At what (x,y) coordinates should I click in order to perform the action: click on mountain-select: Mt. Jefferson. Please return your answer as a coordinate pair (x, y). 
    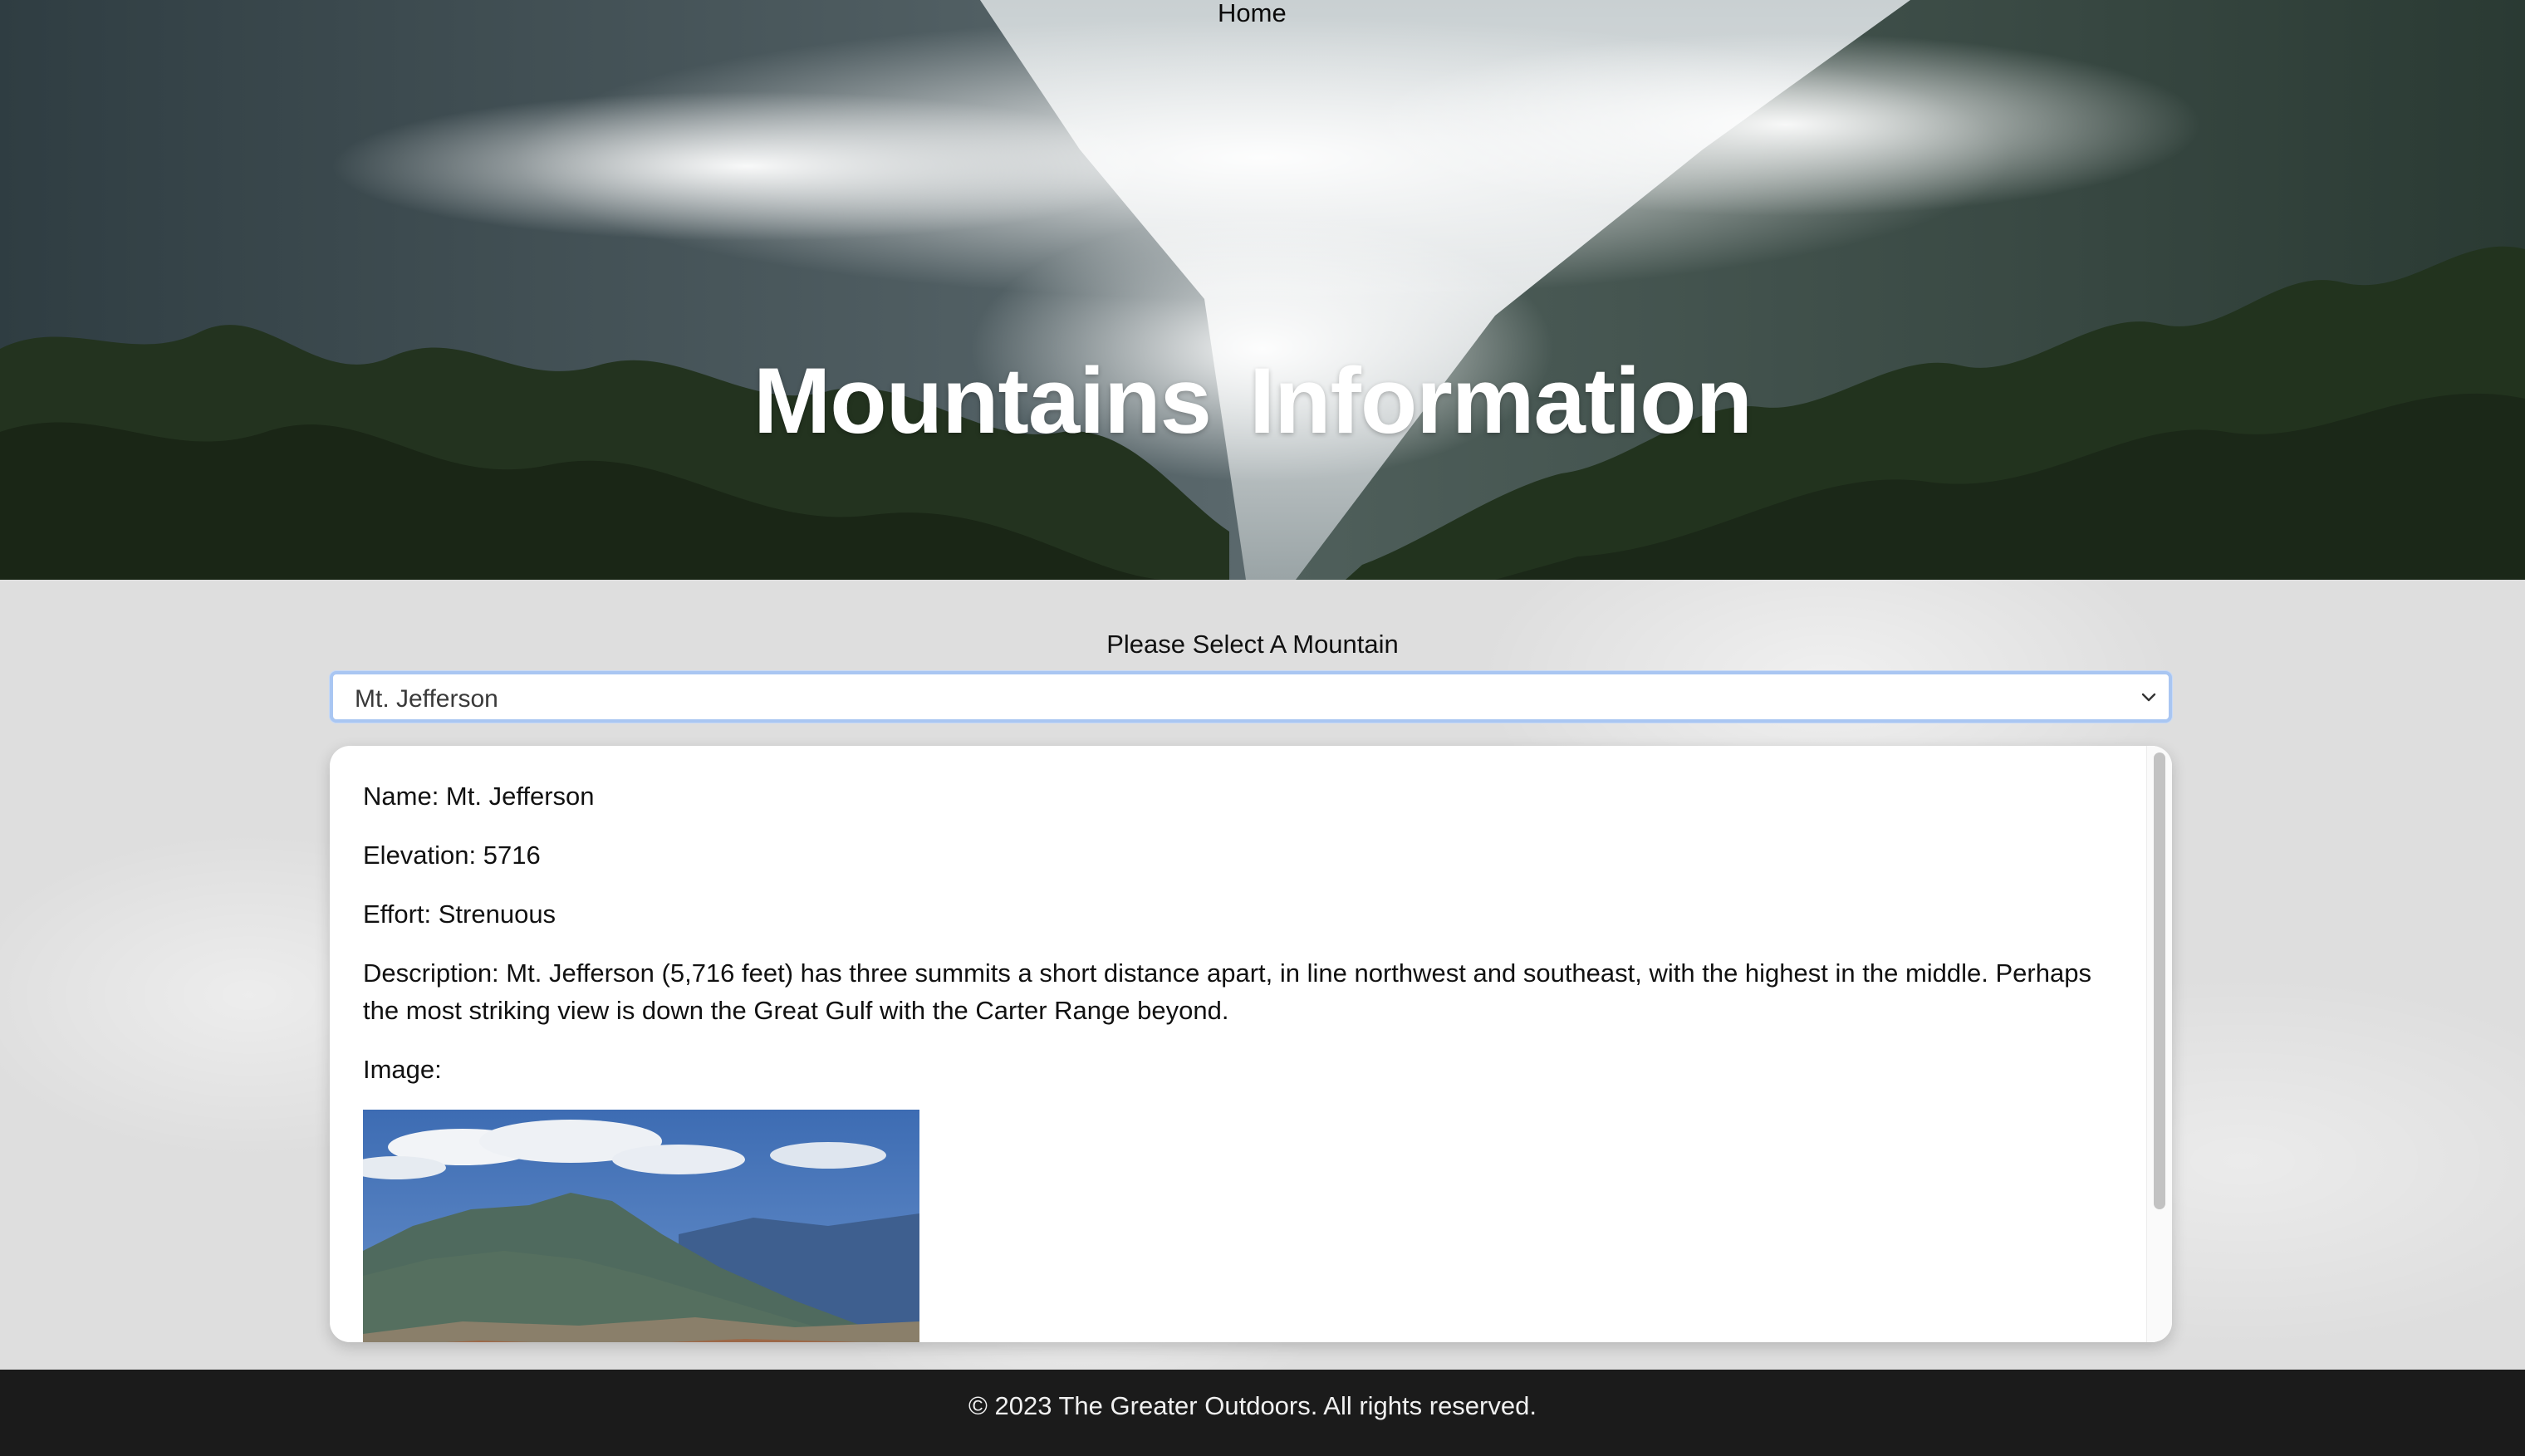
    Looking at the image, I should click on (1251, 697).